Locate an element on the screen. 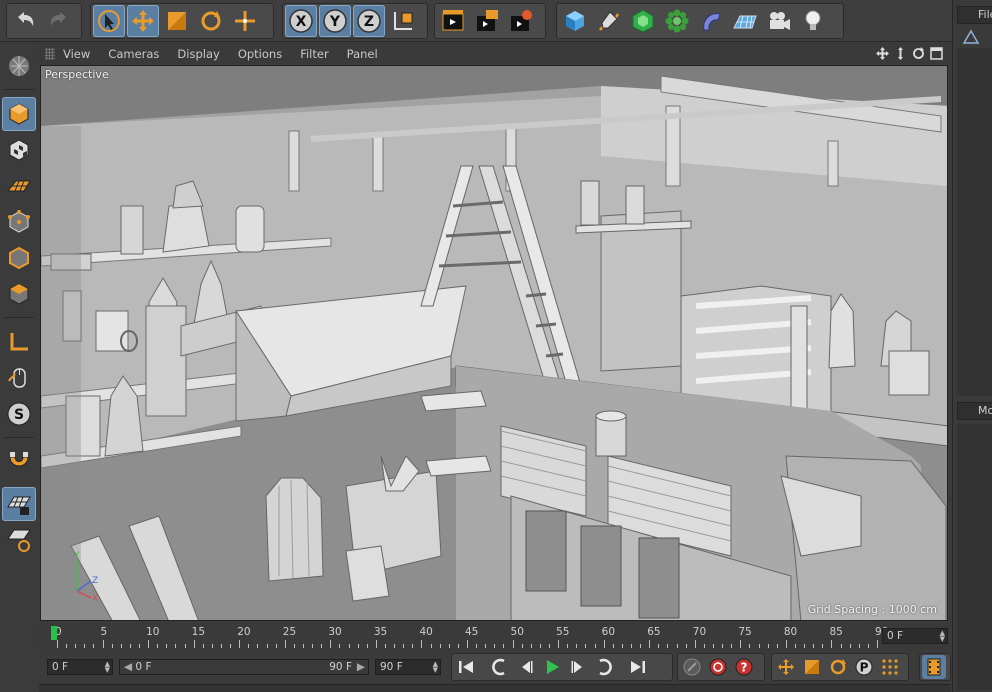 Image resolution: width=992 pixels, height=692 pixels. render-to-picture-viewer-button is located at coordinates (487, 21).